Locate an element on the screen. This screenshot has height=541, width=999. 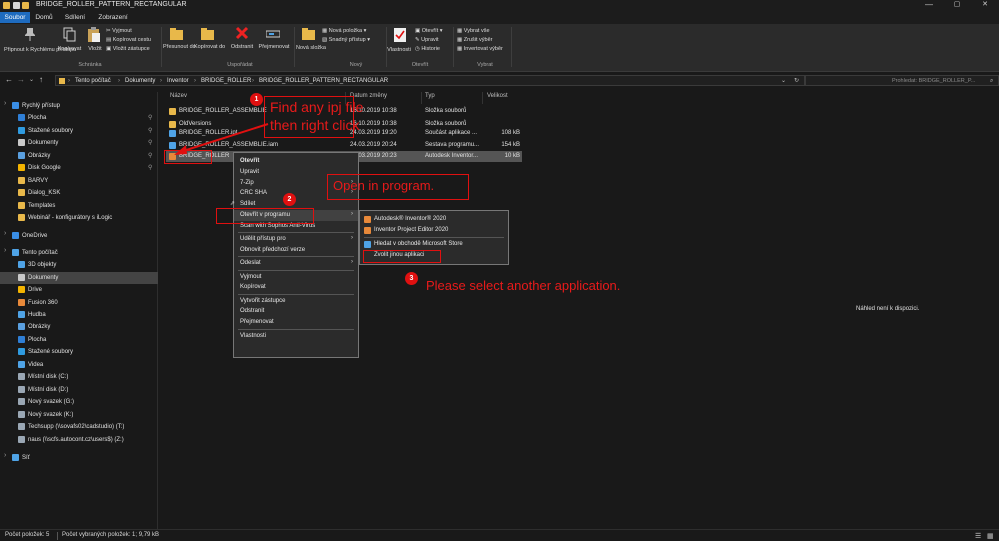
nav-item: Videa is located at coordinates (79, 365).